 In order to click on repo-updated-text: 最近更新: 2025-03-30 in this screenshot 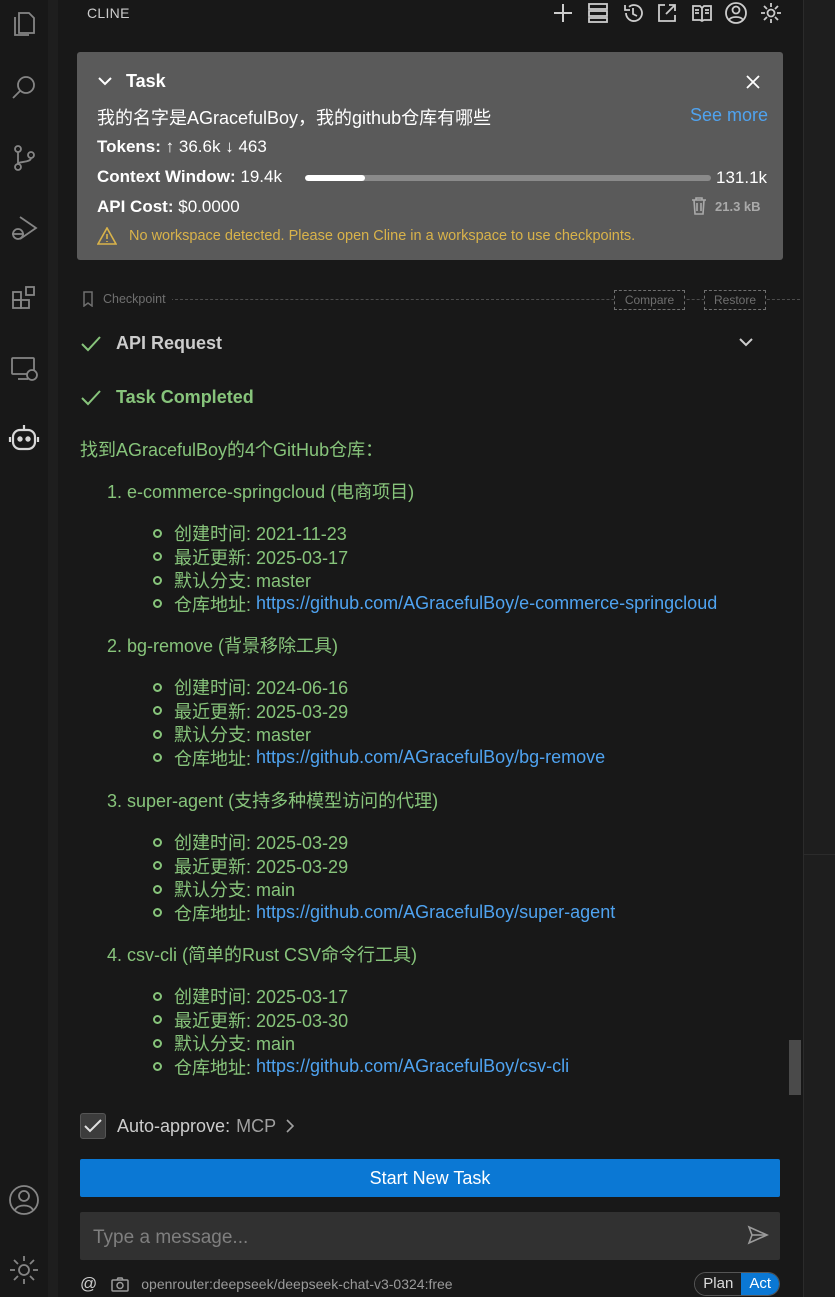, I will do `click(261, 1020)`.